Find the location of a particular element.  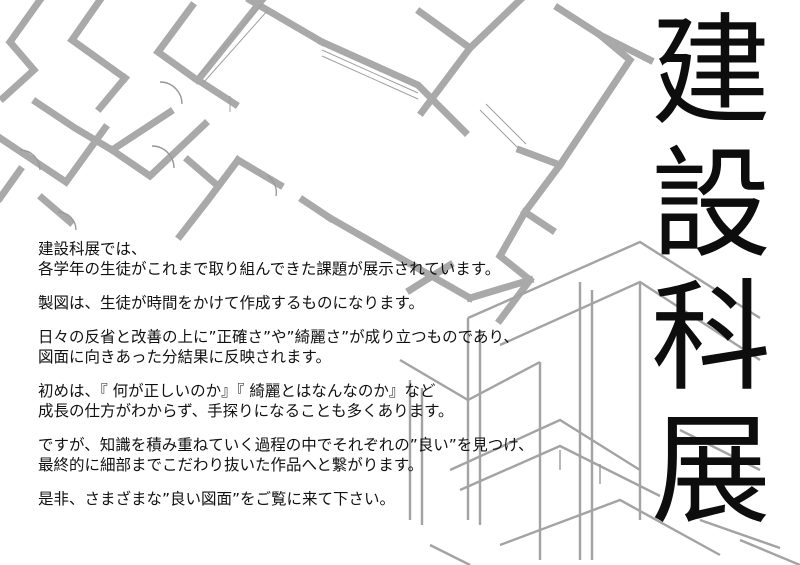

text-line: 成長の仕方がわからず、手探りになることも多くあります。 is located at coordinates (246, 411).